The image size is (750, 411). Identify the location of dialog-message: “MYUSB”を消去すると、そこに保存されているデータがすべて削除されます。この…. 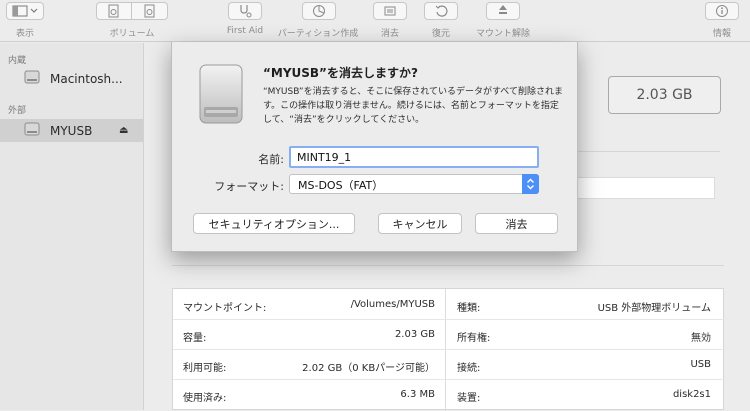
(413, 106).